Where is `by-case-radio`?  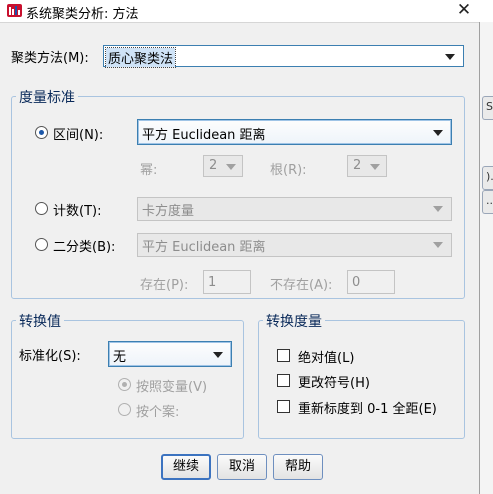
by-case-radio is located at coordinates (124, 409).